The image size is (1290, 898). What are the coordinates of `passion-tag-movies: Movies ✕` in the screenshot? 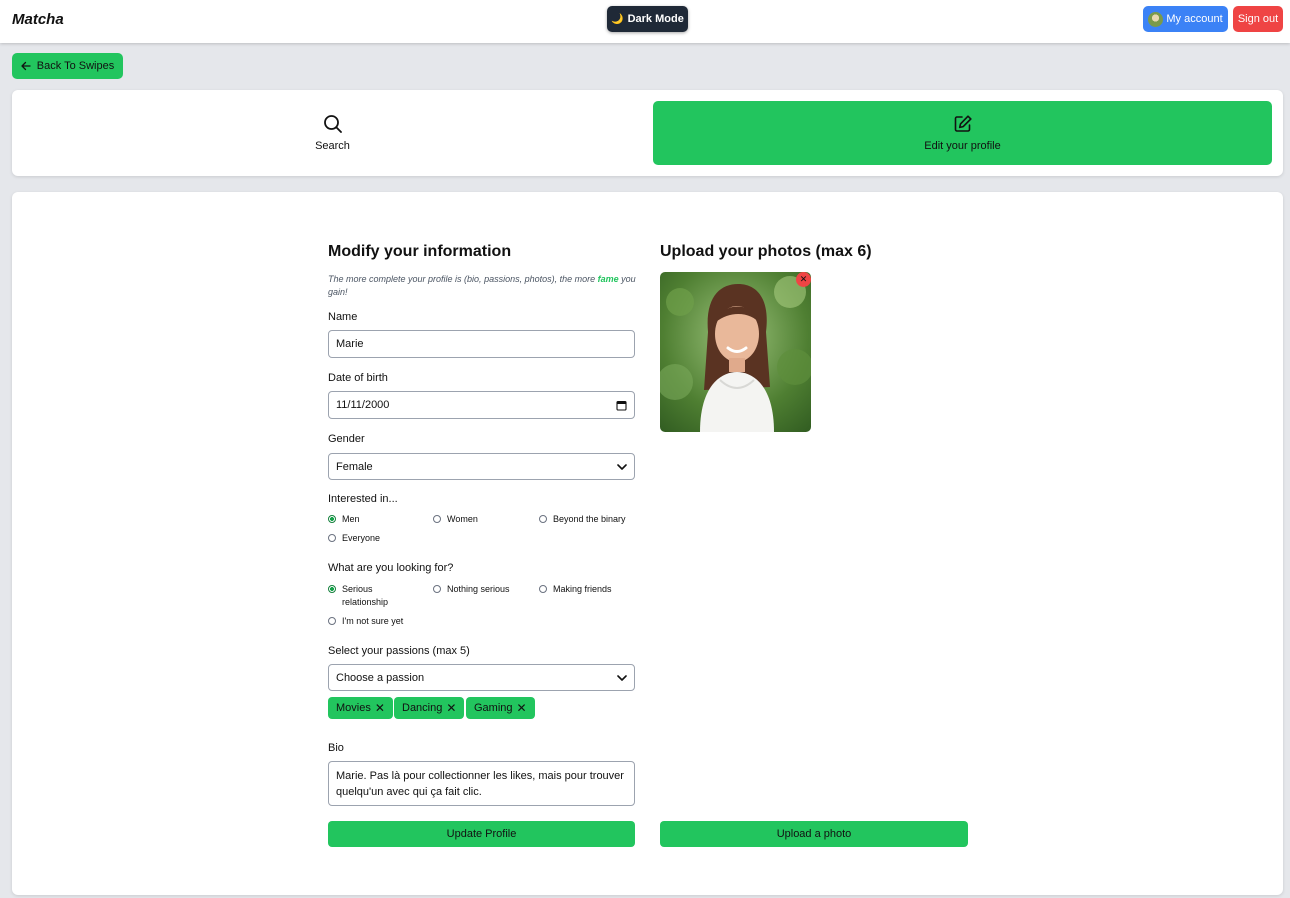 It's located at (360, 708).